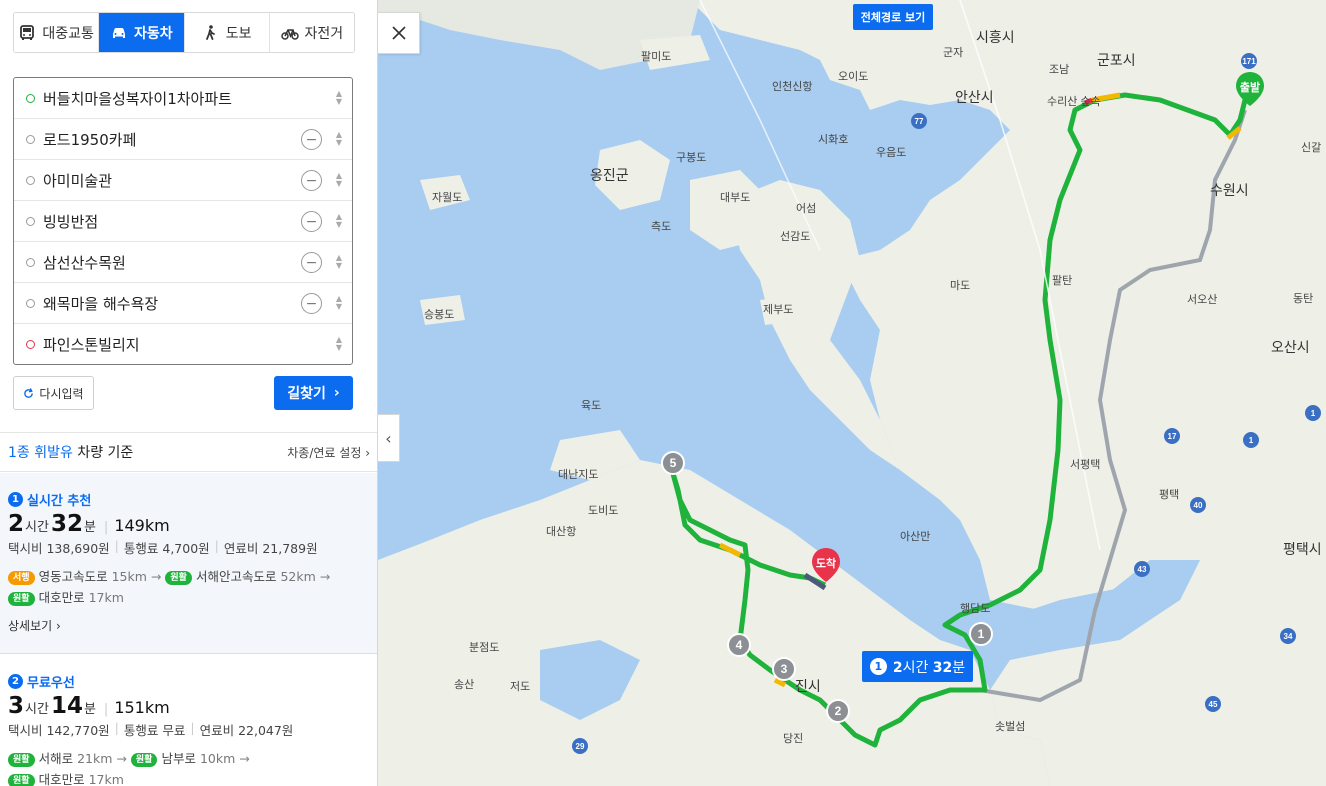 The width and height of the screenshot is (1326, 786). What do you see at coordinates (897, 667) in the screenshot?
I see `bubble-hours: 2` at bounding box center [897, 667].